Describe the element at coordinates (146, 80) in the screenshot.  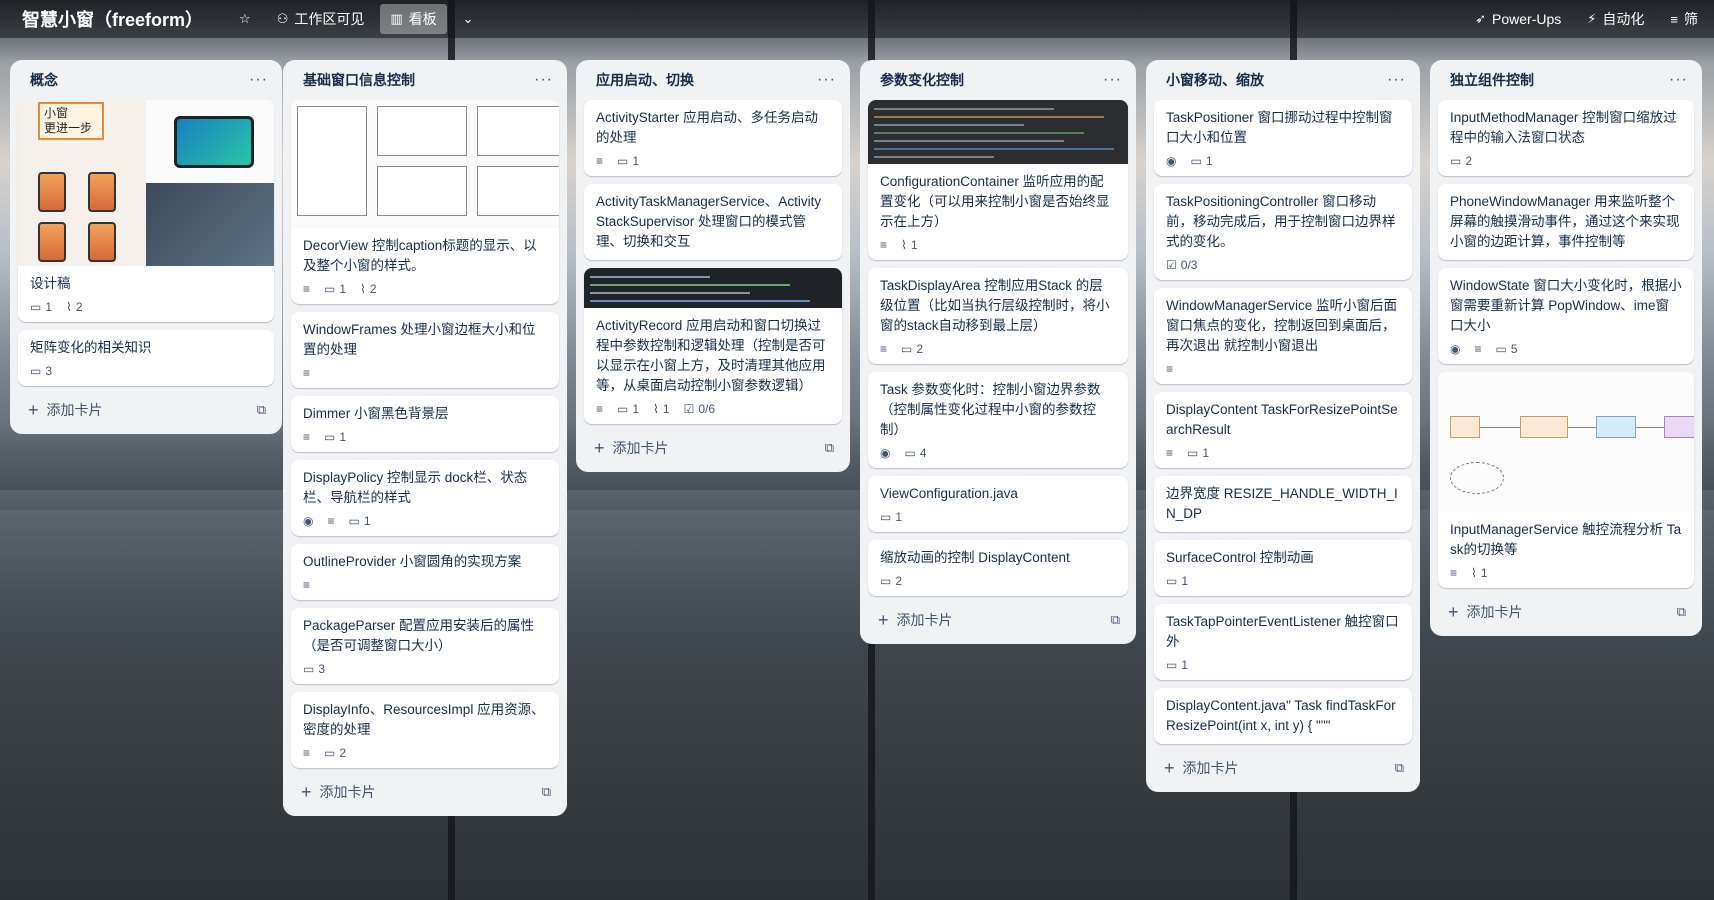
I see `list-header: 概念 ···` at that location.